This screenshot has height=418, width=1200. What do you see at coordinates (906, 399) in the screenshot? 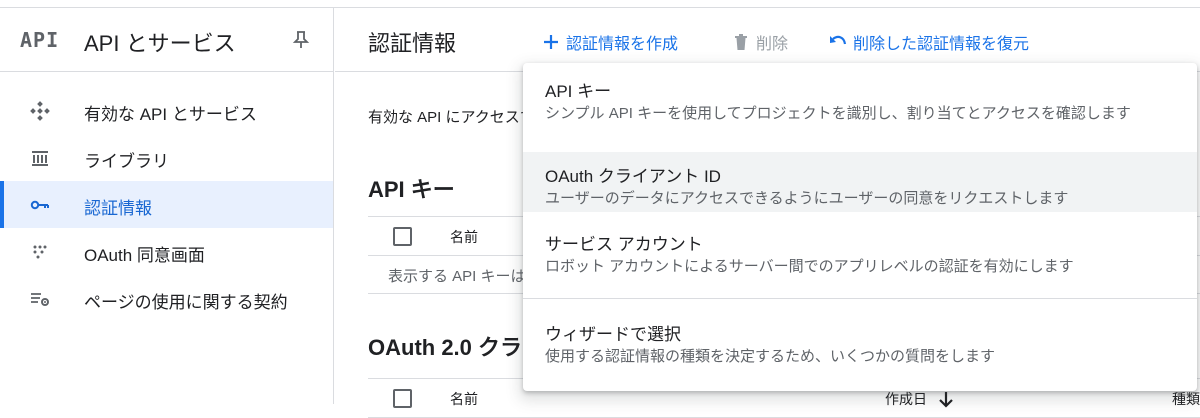
I see `column-header-created-label: 作成日` at bounding box center [906, 399].